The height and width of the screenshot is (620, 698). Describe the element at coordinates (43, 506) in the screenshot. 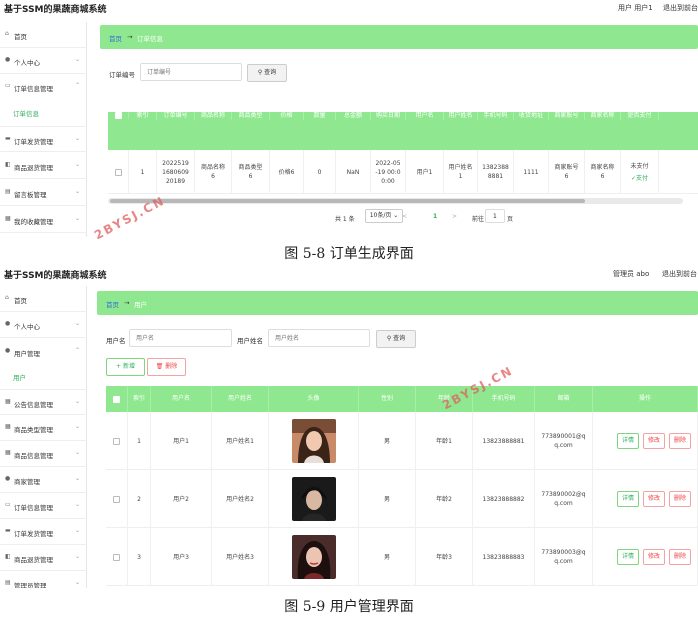

I see `sidebar-item-orders: ▭ 订单信息管理 ⌄` at that location.